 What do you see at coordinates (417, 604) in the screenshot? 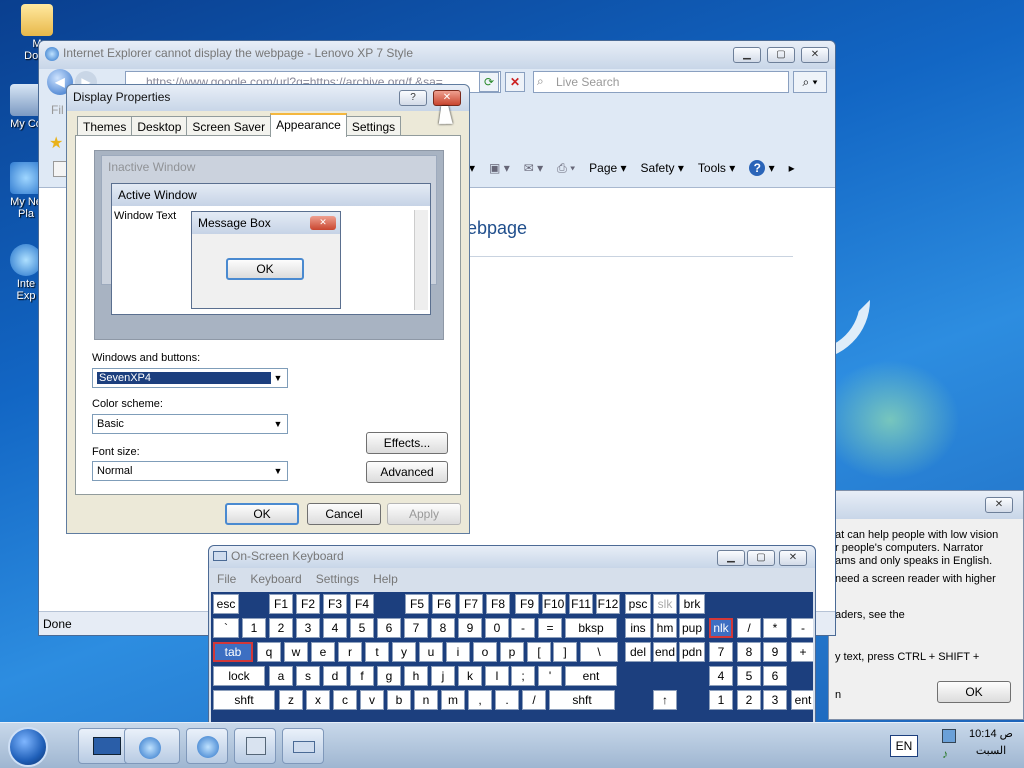
I see `osk-key: F5` at bounding box center [417, 604].